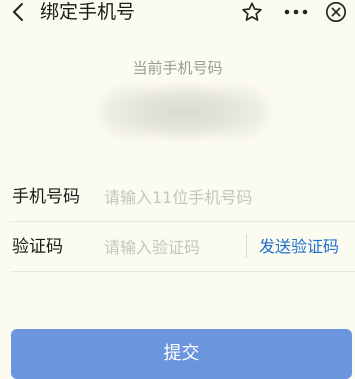 This screenshot has height=379, width=355. I want to click on phone-row: 手机号码, so click(177, 197).